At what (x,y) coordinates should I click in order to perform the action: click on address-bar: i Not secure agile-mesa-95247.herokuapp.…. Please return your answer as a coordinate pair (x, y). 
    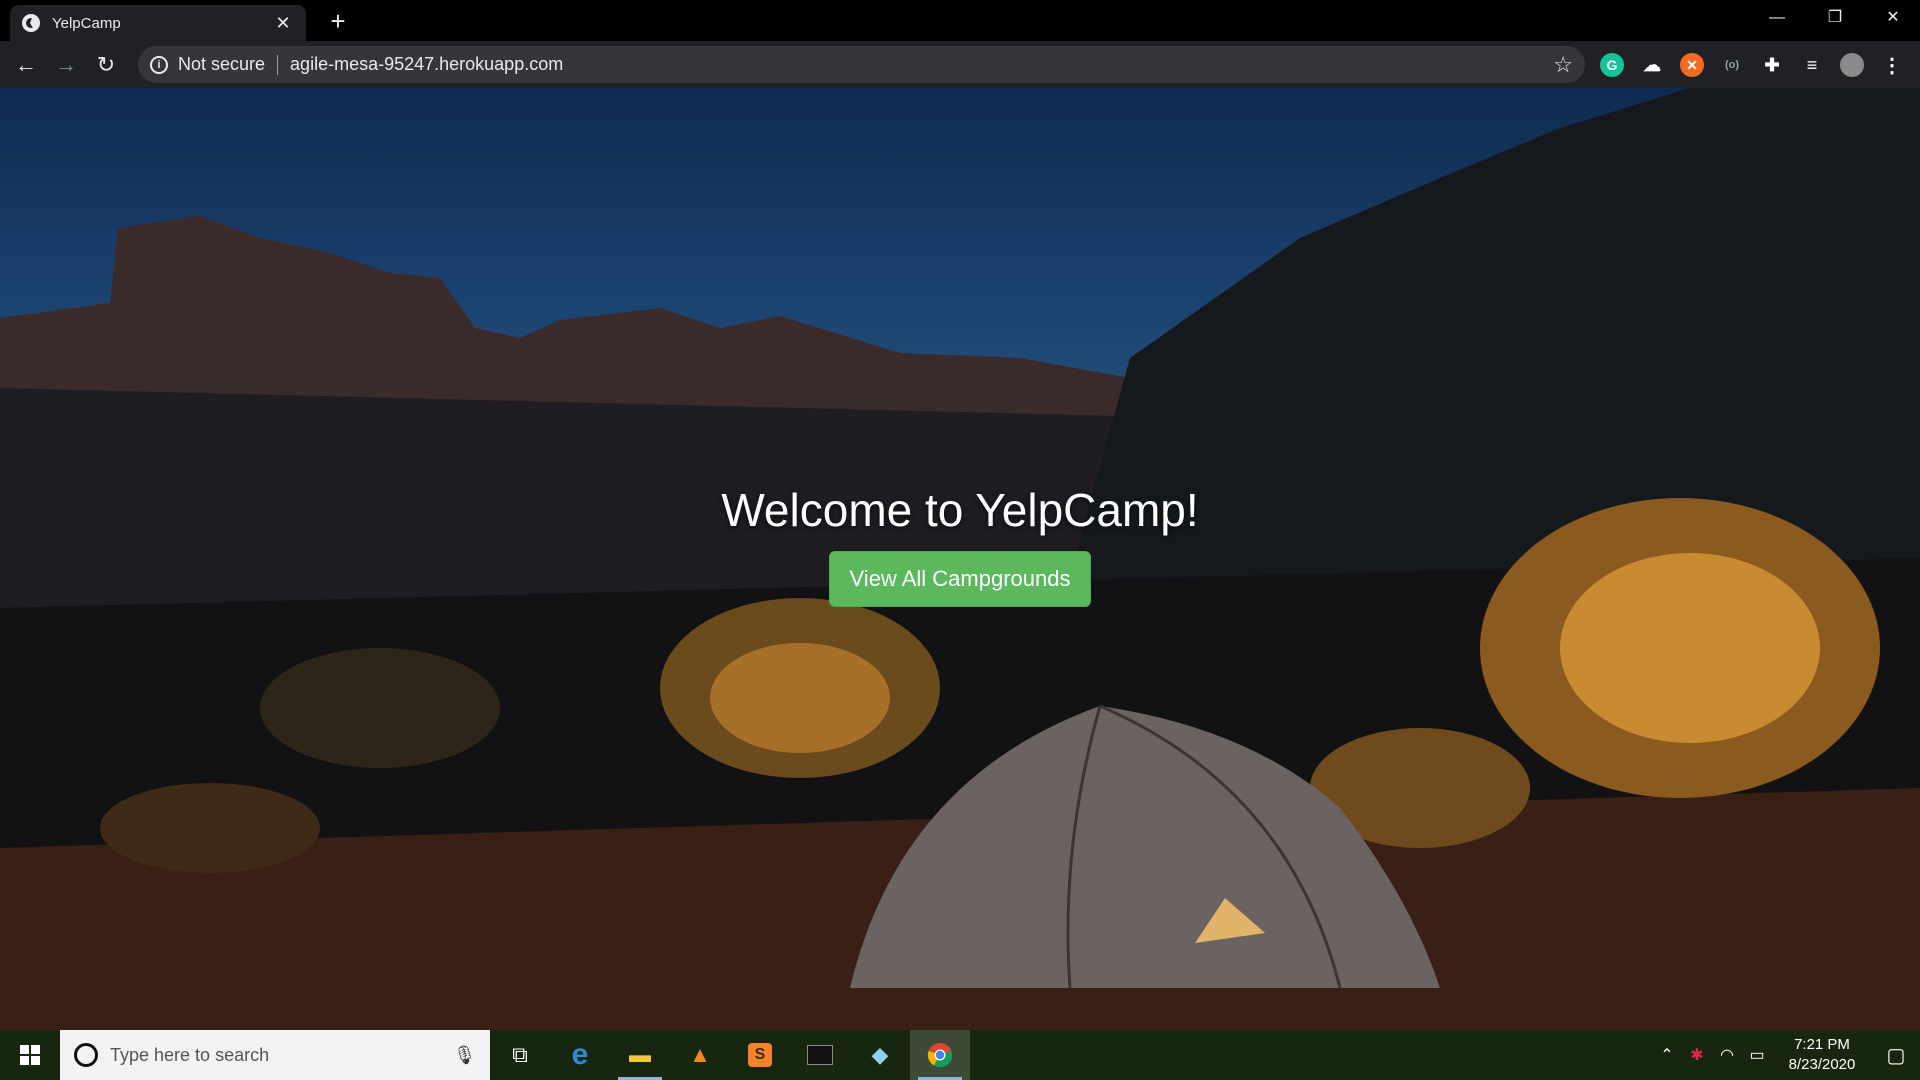
    Looking at the image, I should click on (861, 64).